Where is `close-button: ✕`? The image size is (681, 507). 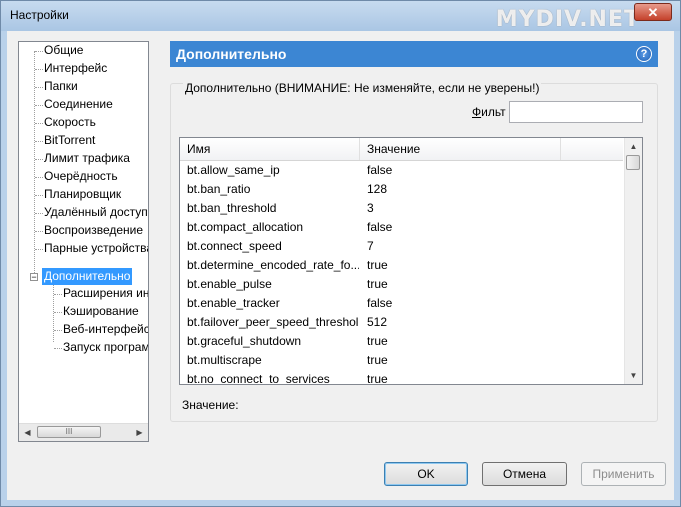
close-button: ✕ is located at coordinates (653, 12).